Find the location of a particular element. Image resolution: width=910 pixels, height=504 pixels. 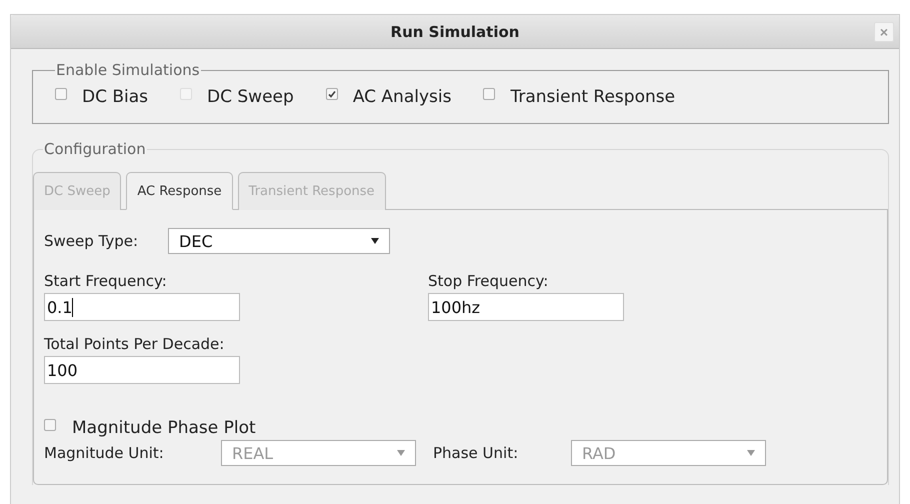

checkbox-label: DC Sweep is located at coordinates (250, 97).